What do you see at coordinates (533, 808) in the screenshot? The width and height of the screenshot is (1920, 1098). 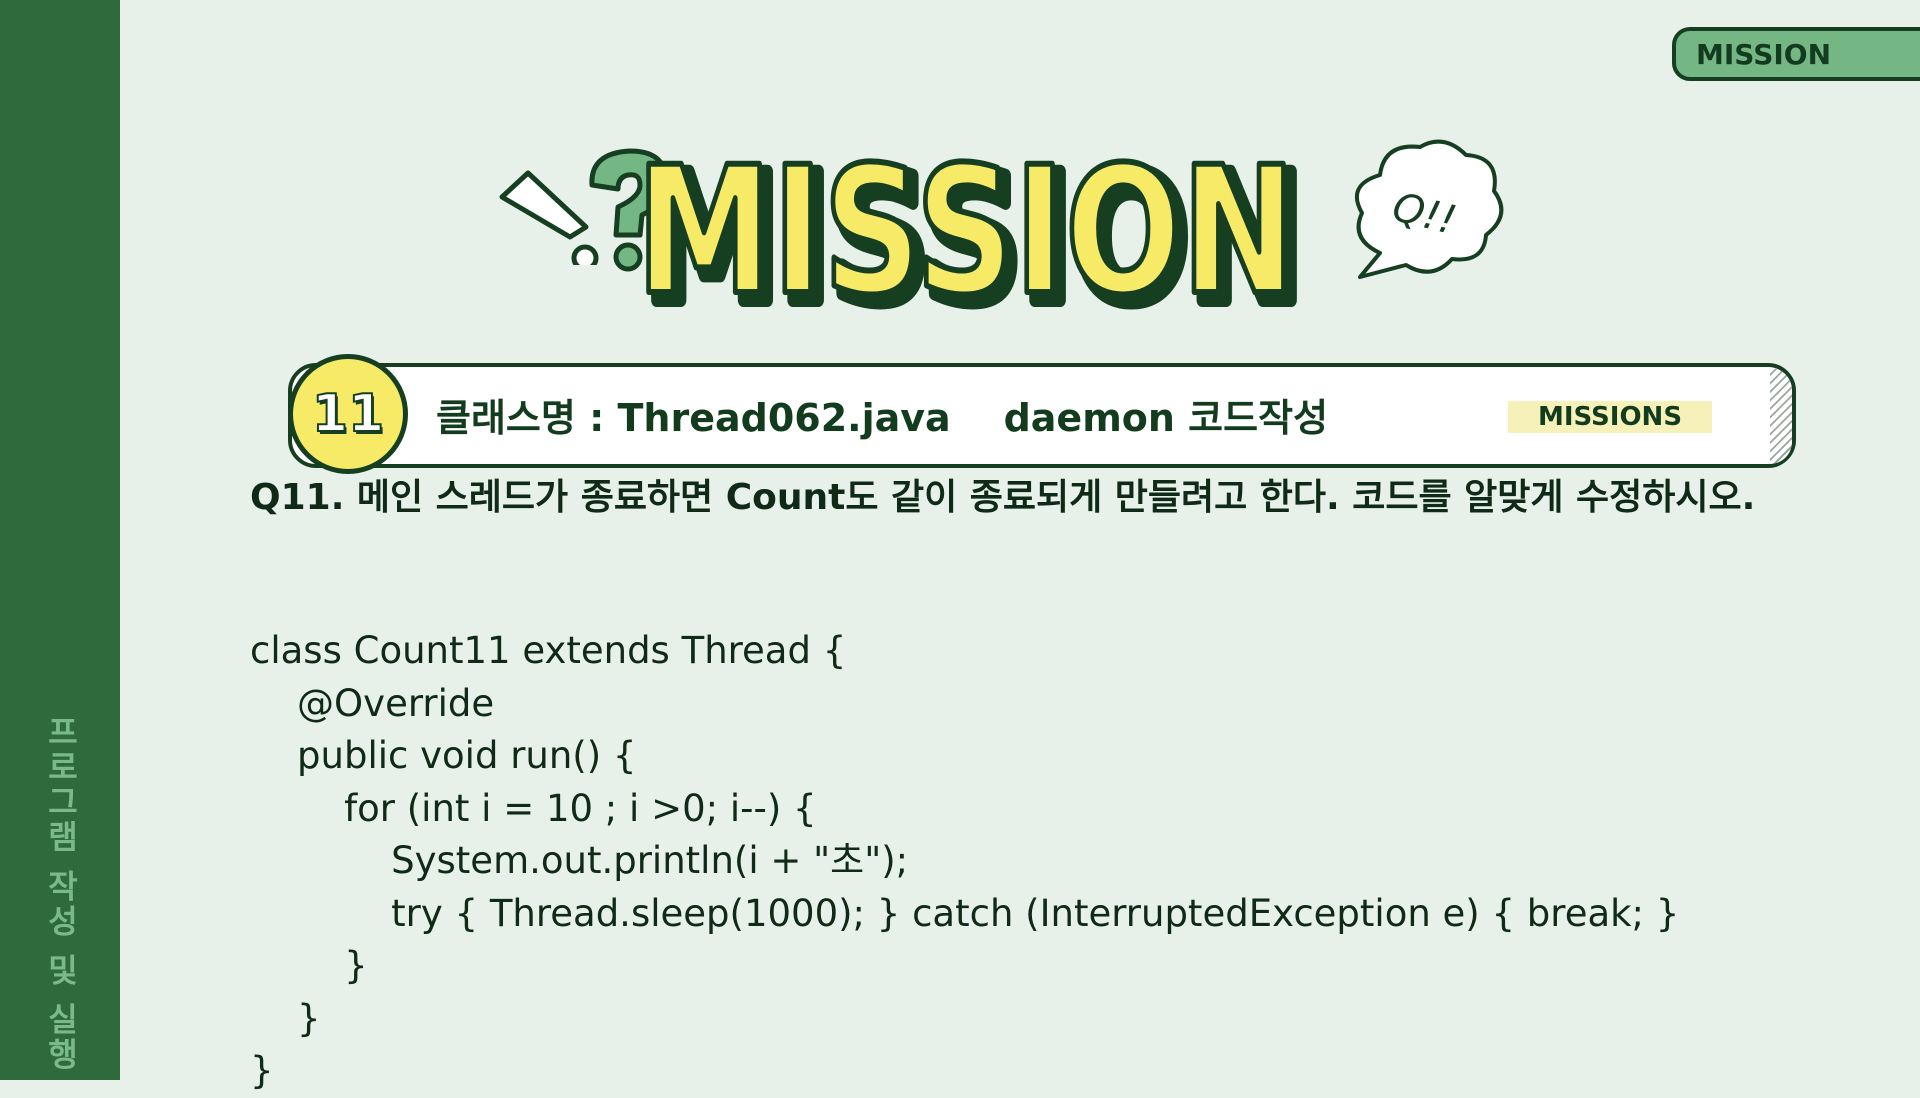 I see `code-line: for (int i = 10 ; i >0; i--) {` at bounding box center [533, 808].